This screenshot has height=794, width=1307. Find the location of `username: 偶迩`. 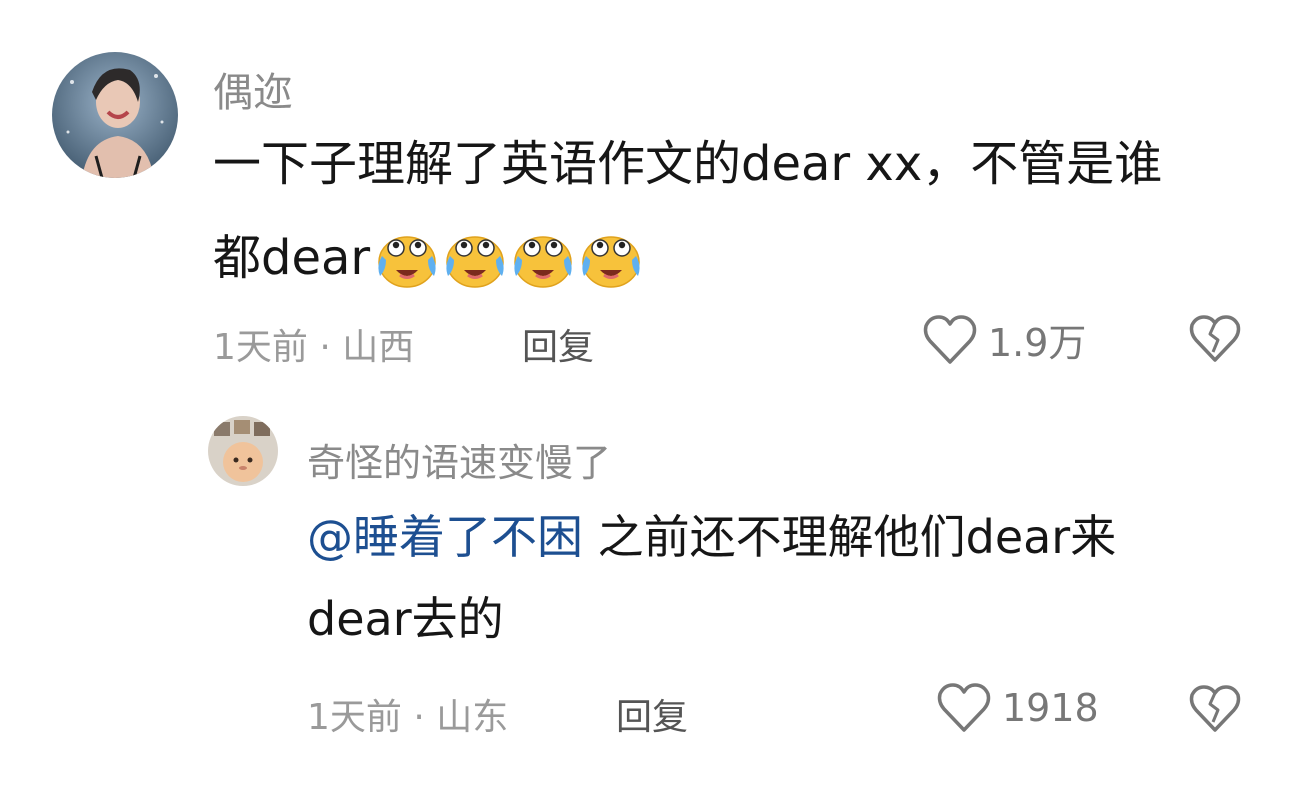

username: 偶迩 is located at coordinates (253, 89).